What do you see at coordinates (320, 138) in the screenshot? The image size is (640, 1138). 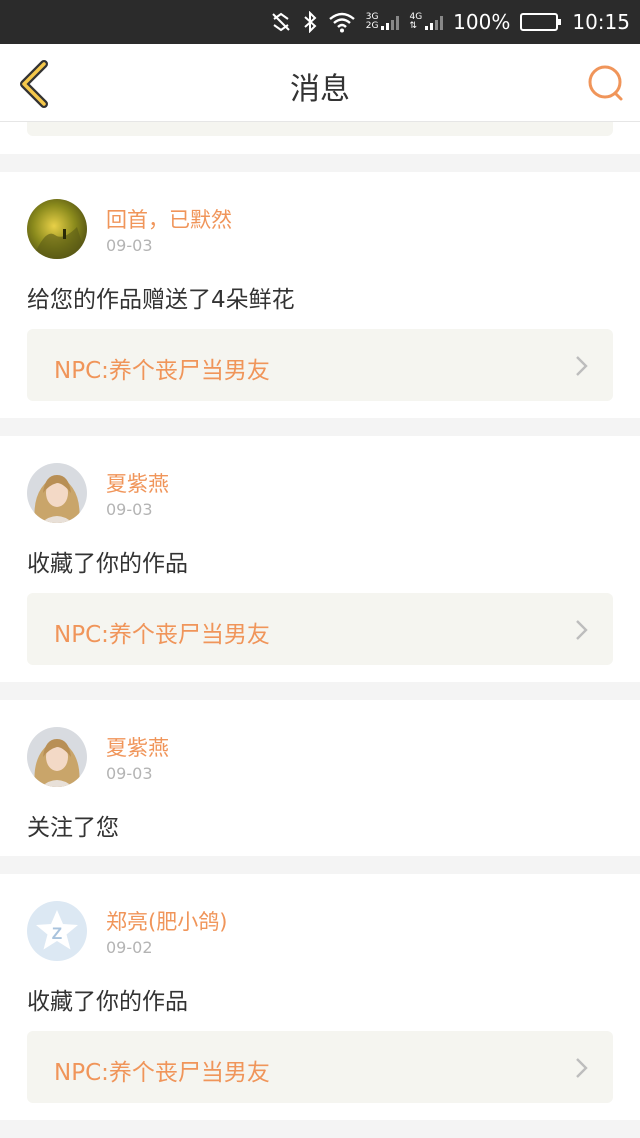 I see `previous-card-fragment` at bounding box center [320, 138].